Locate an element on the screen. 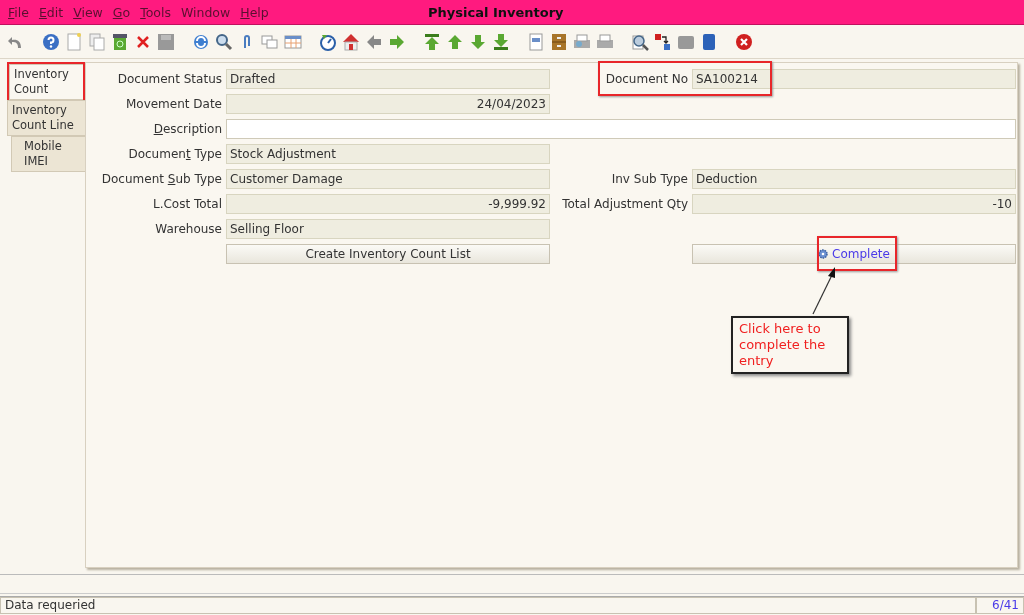 The height and width of the screenshot is (615, 1024). gear-icon is located at coordinates (823, 254).